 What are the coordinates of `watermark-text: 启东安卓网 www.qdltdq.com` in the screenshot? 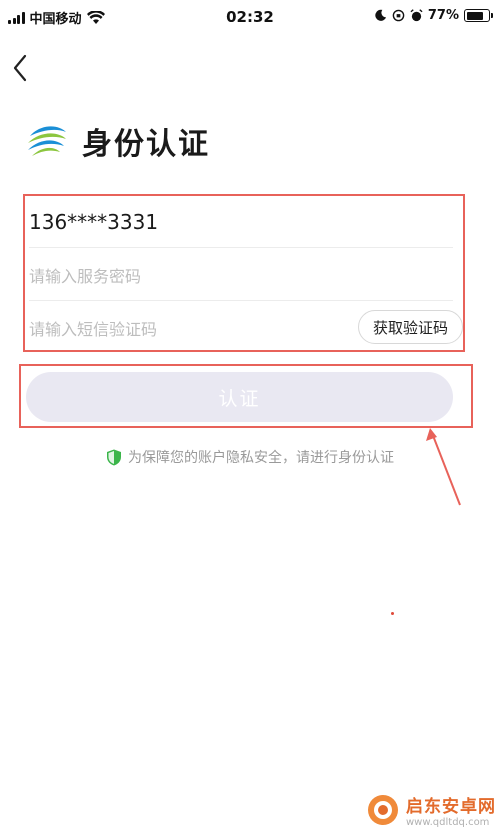 It's located at (451, 810).